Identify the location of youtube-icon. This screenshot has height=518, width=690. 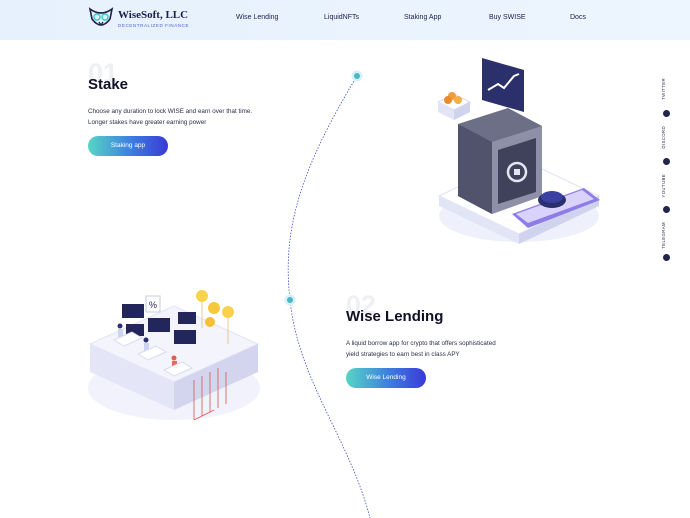
(666, 209).